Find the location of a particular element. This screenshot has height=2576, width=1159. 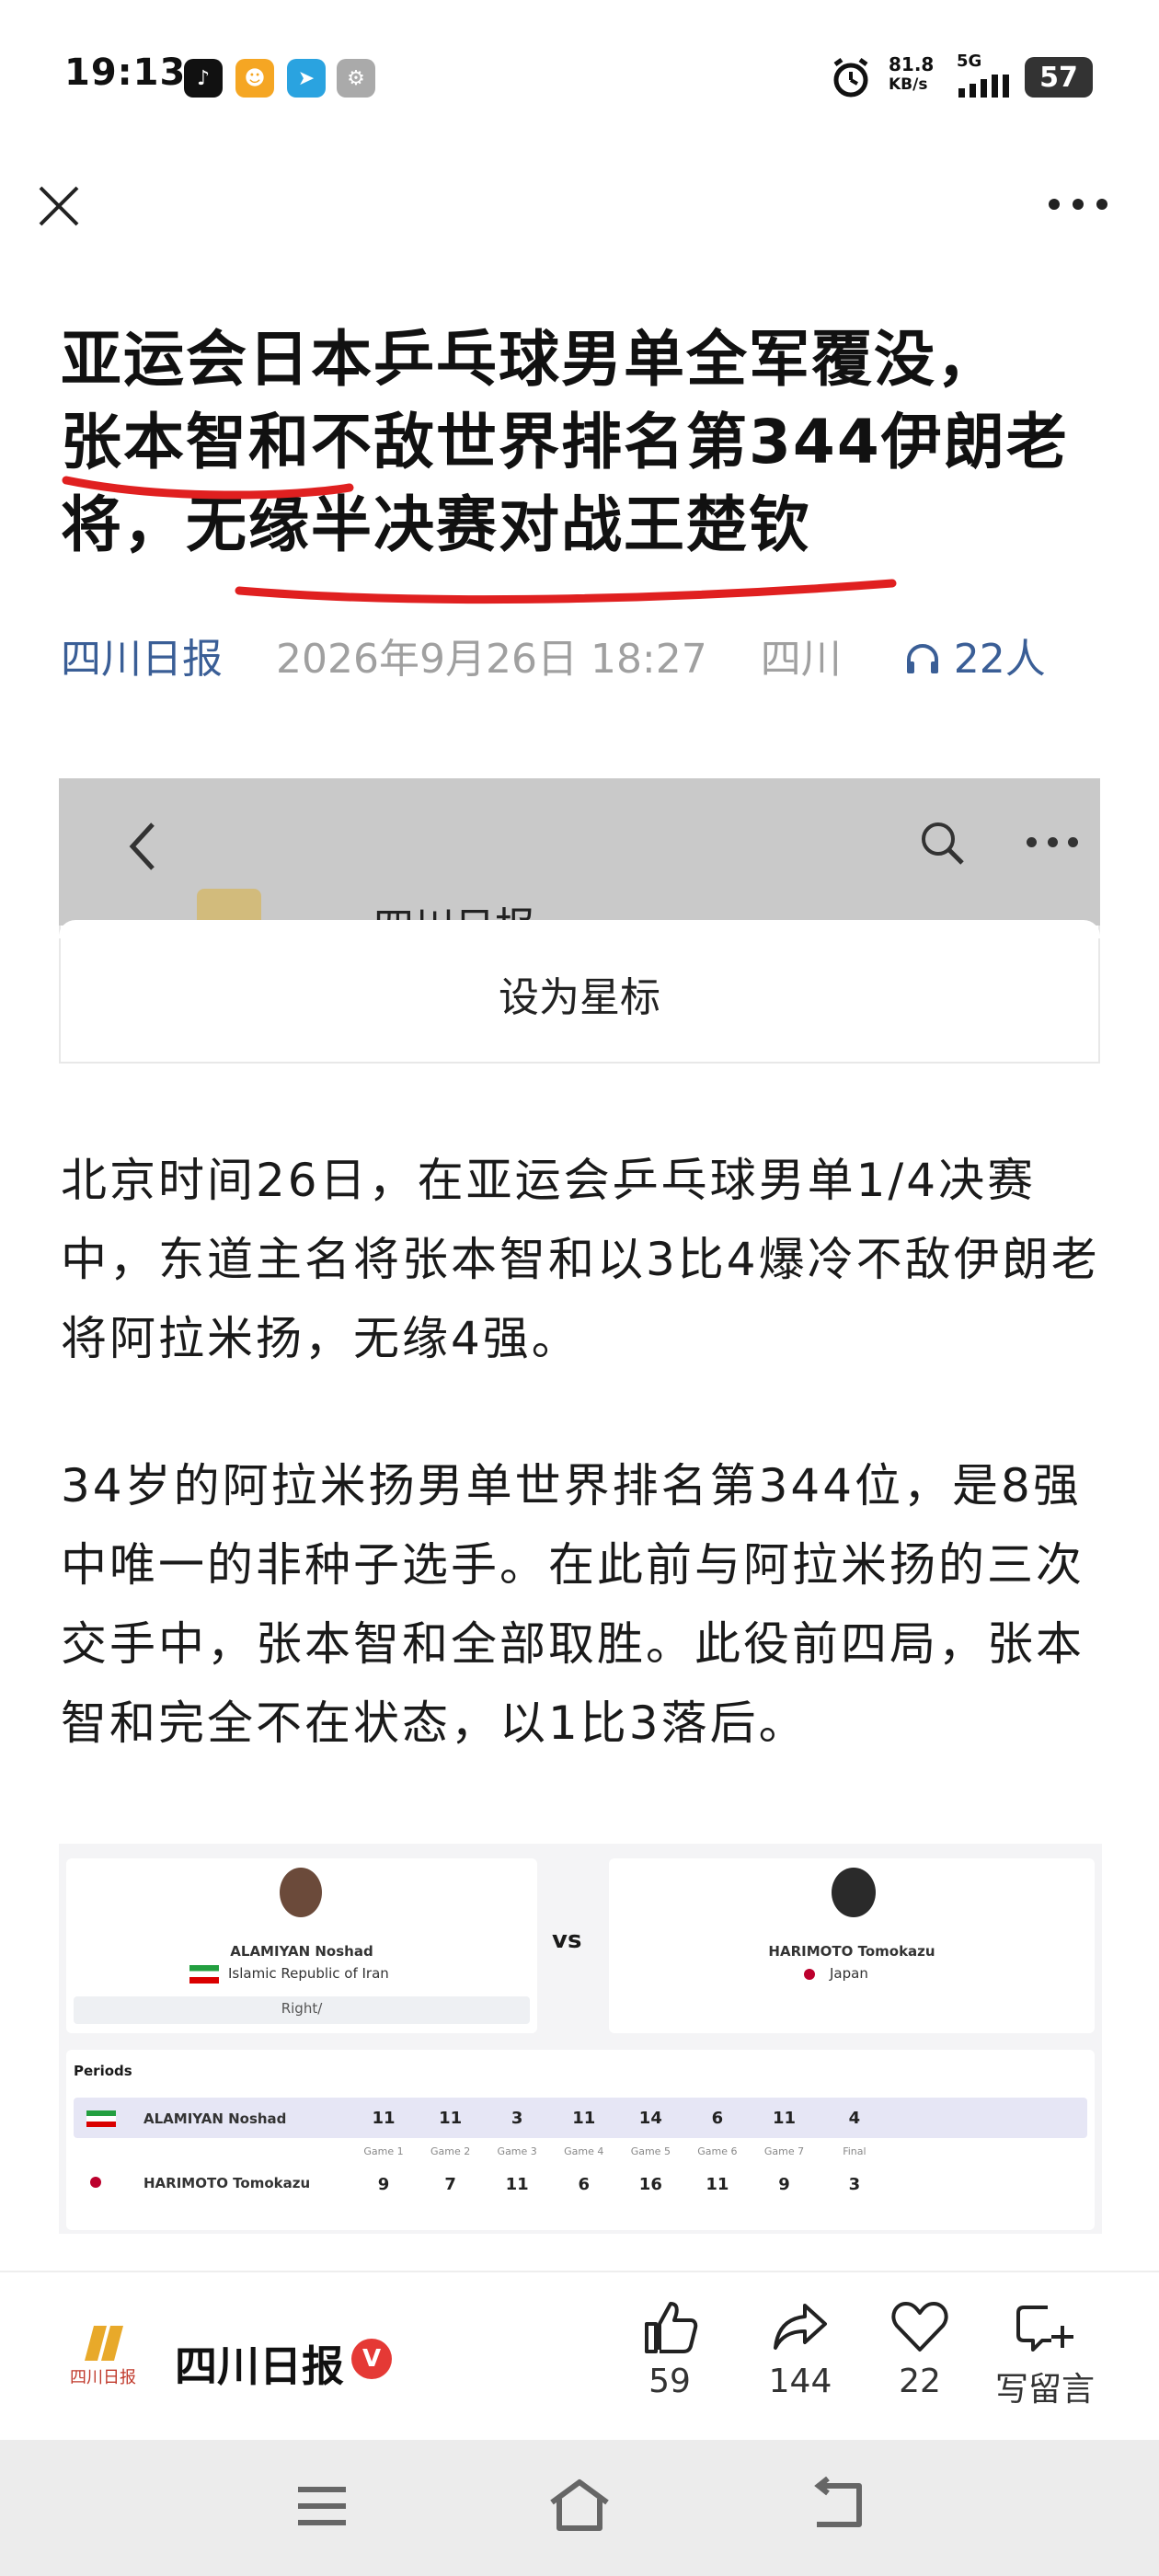

network-type: 5G is located at coordinates (969, 61).